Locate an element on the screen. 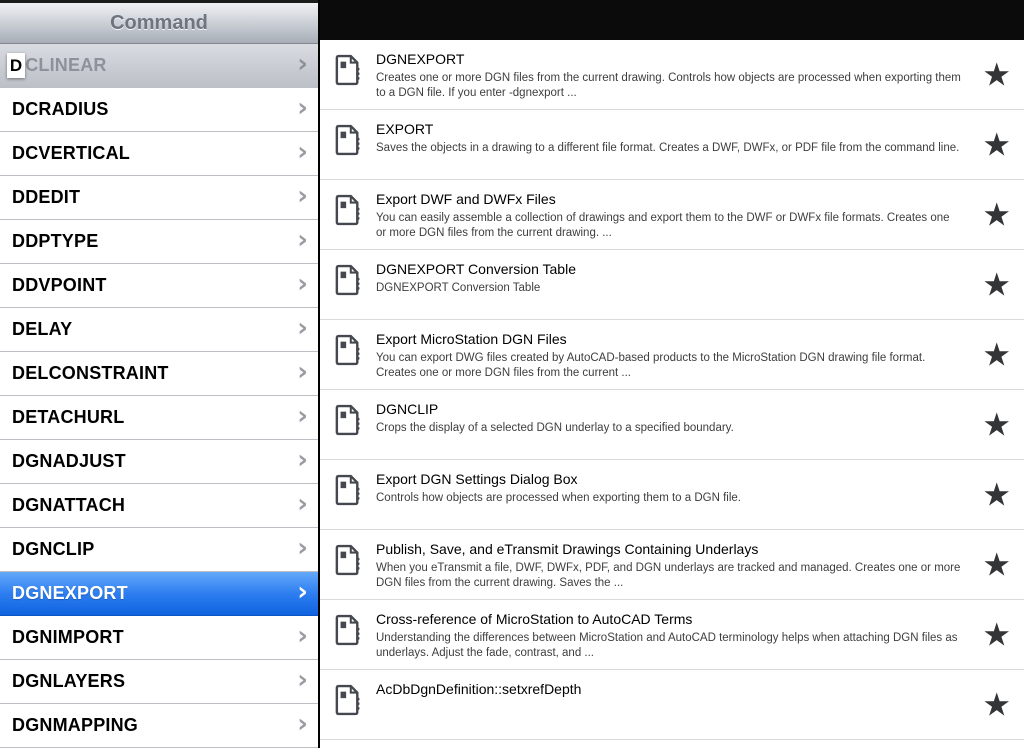 The width and height of the screenshot is (1024, 748). result-title: DGNCLIP is located at coordinates (407, 409).